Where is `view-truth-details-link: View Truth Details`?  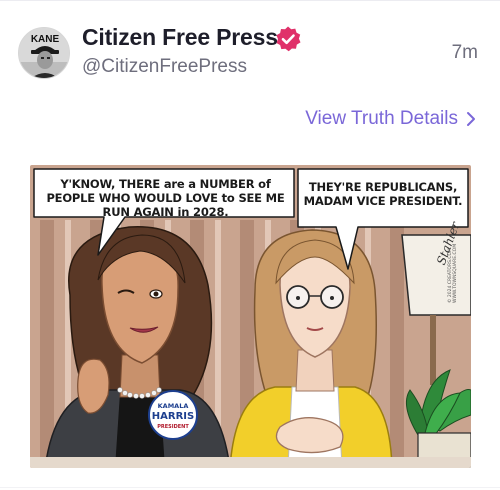 view-truth-details-link: View Truth Details is located at coordinates (390, 119).